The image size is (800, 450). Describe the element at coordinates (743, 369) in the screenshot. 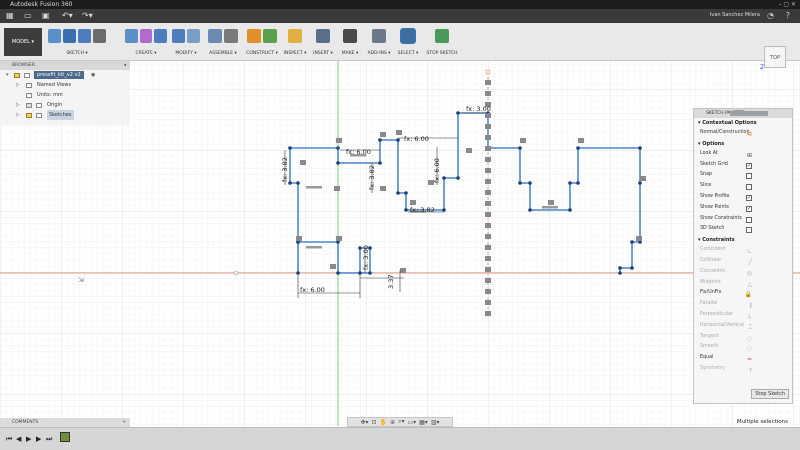

I see `palette-row: Symmetry ⫯` at that location.